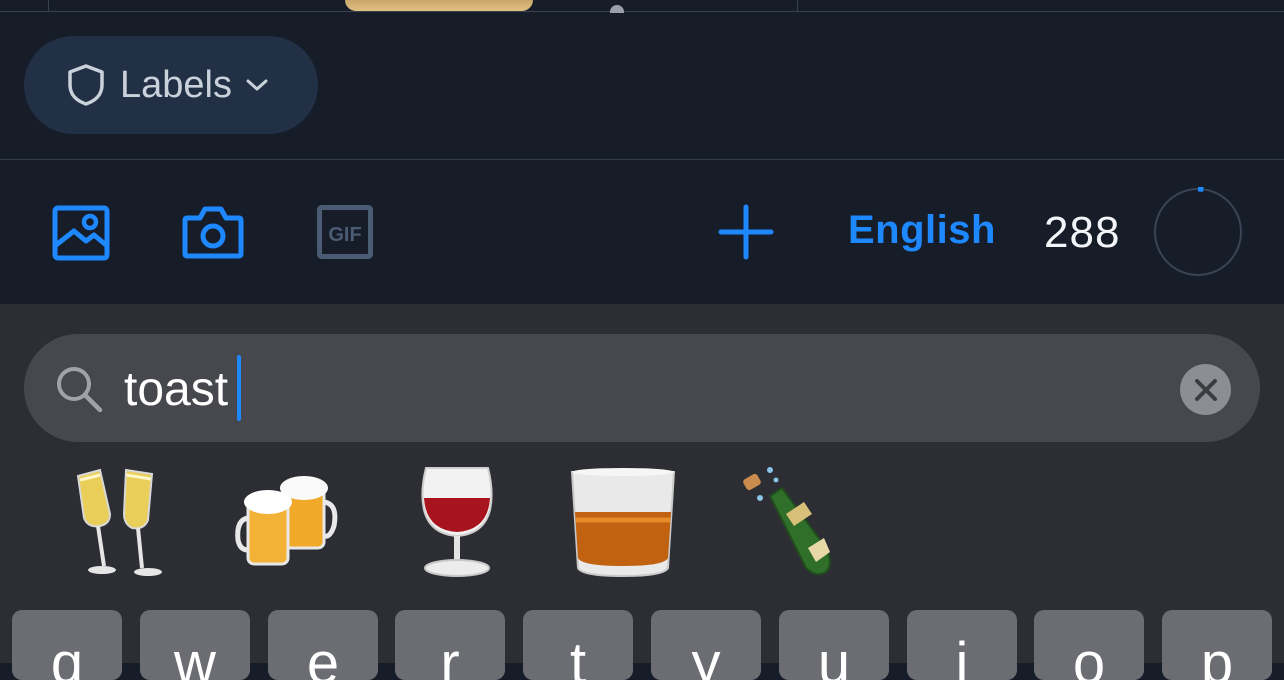  What do you see at coordinates (117, 523) in the screenshot?
I see `emoji-clinking-glasses` at bounding box center [117, 523].